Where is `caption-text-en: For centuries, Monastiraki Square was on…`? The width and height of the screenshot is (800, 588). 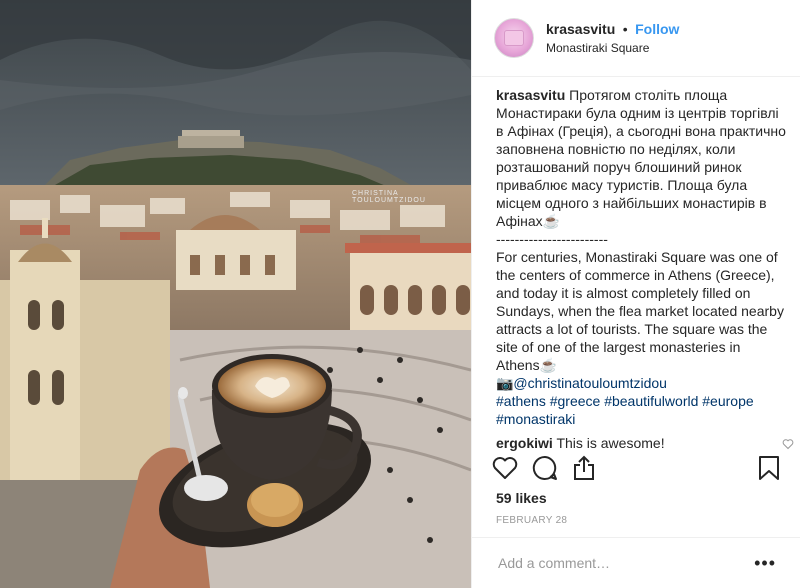 caption-text-en: For centuries, Monastiraki Square was on… is located at coordinates (640, 311).